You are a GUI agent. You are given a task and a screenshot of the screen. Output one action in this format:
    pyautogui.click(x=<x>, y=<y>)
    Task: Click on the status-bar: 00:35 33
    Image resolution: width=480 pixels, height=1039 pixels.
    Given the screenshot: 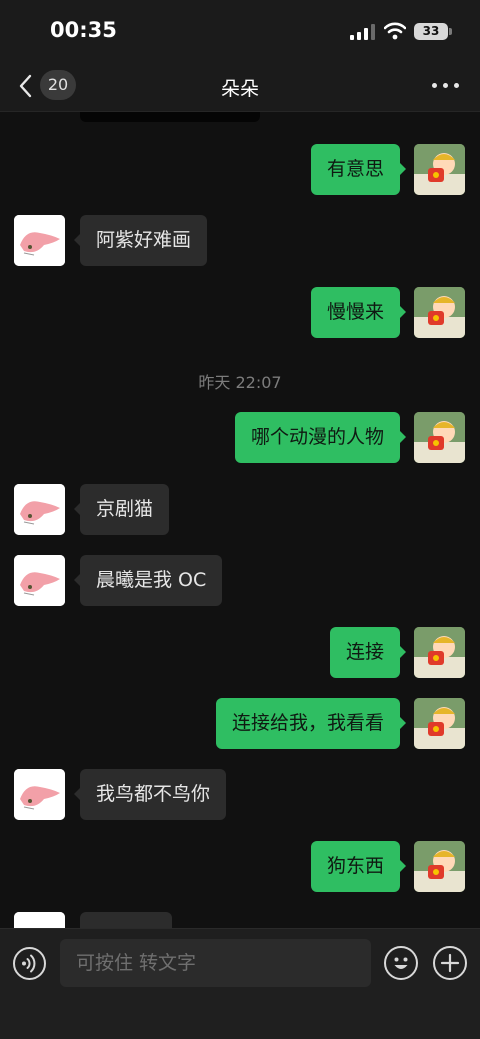 What is the action you would take?
    pyautogui.click(x=240, y=31)
    